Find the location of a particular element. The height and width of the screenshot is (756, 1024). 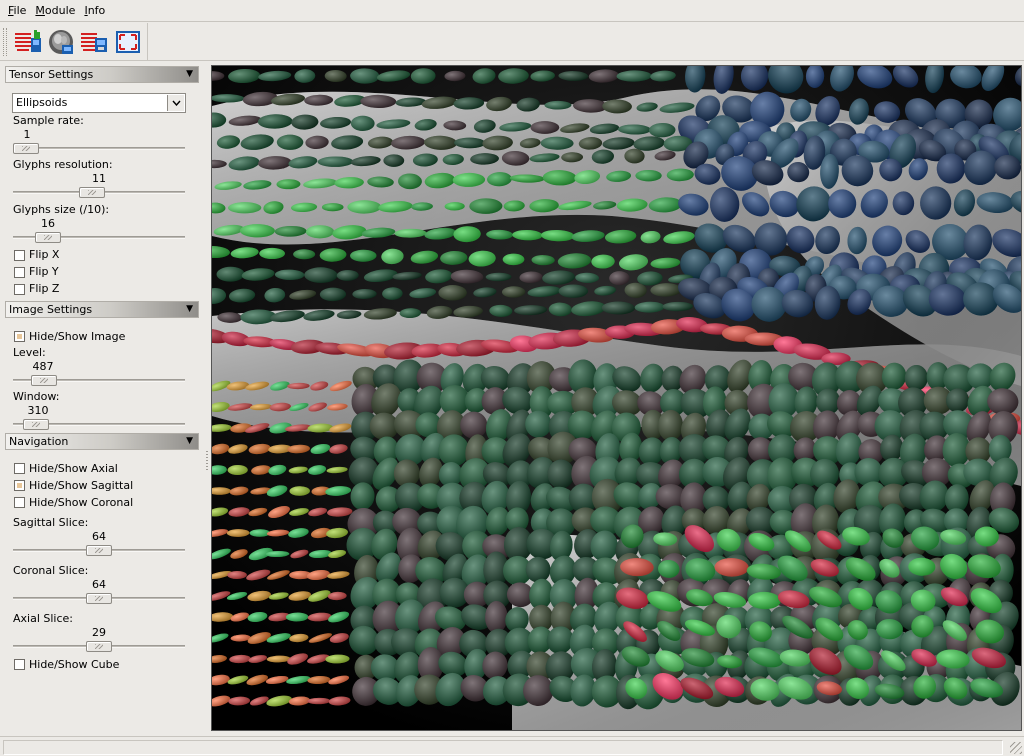

chevron-down-icon is located at coordinates (175, 103).